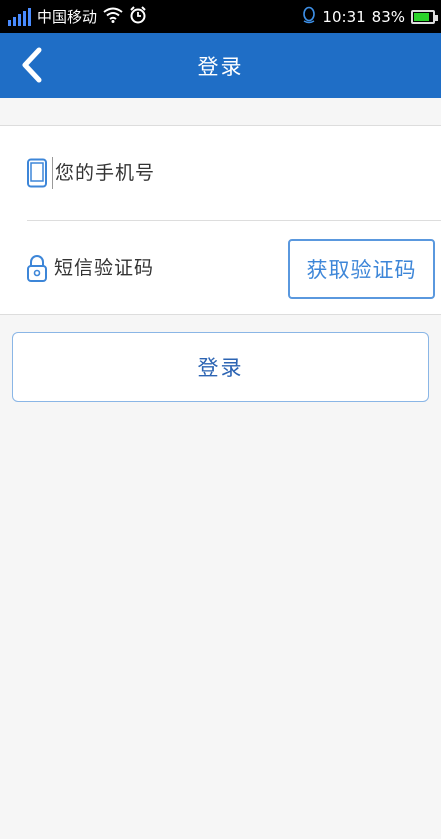 The height and width of the screenshot is (839, 441). I want to click on code-row: 获取验证码, so click(220, 268).